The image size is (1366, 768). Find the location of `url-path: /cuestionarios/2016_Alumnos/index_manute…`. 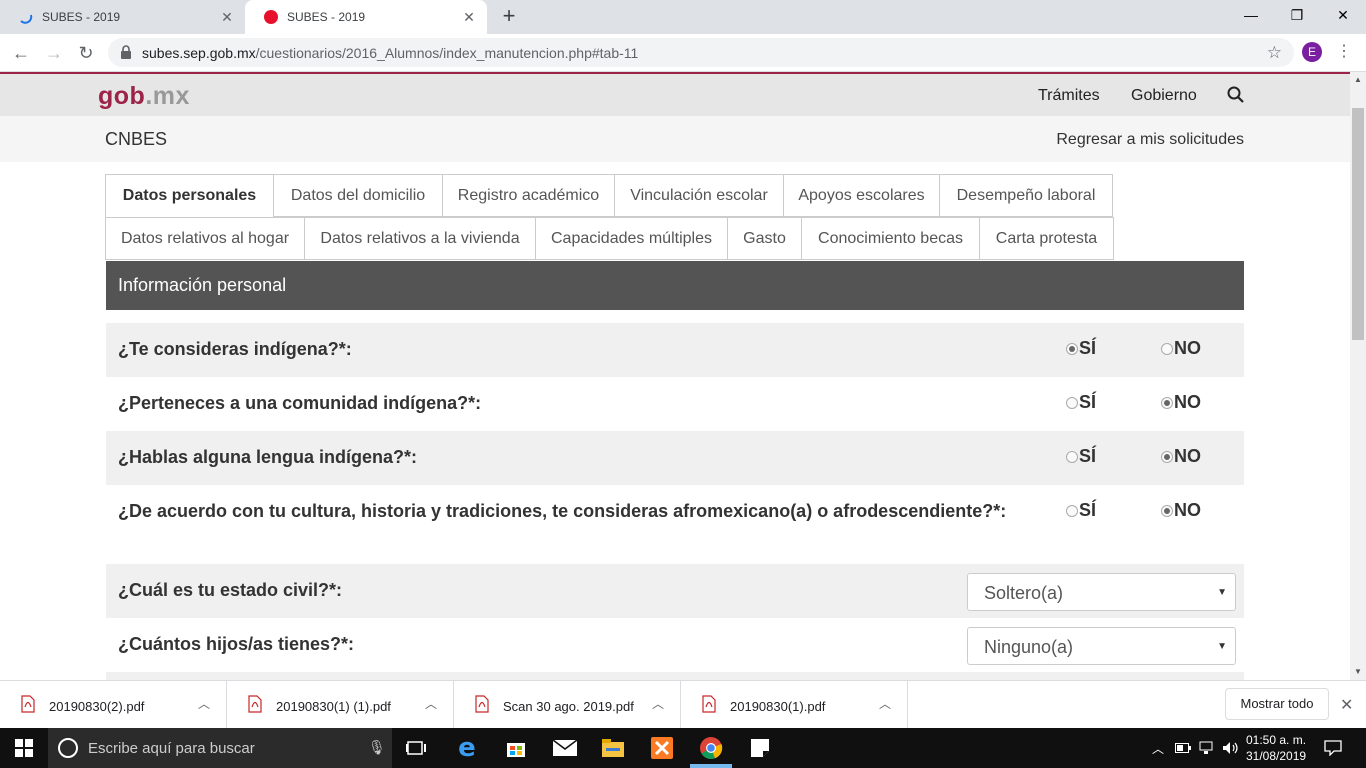

url-path: /cuestionarios/2016_Alumnos/index_manute… is located at coordinates (447, 52).